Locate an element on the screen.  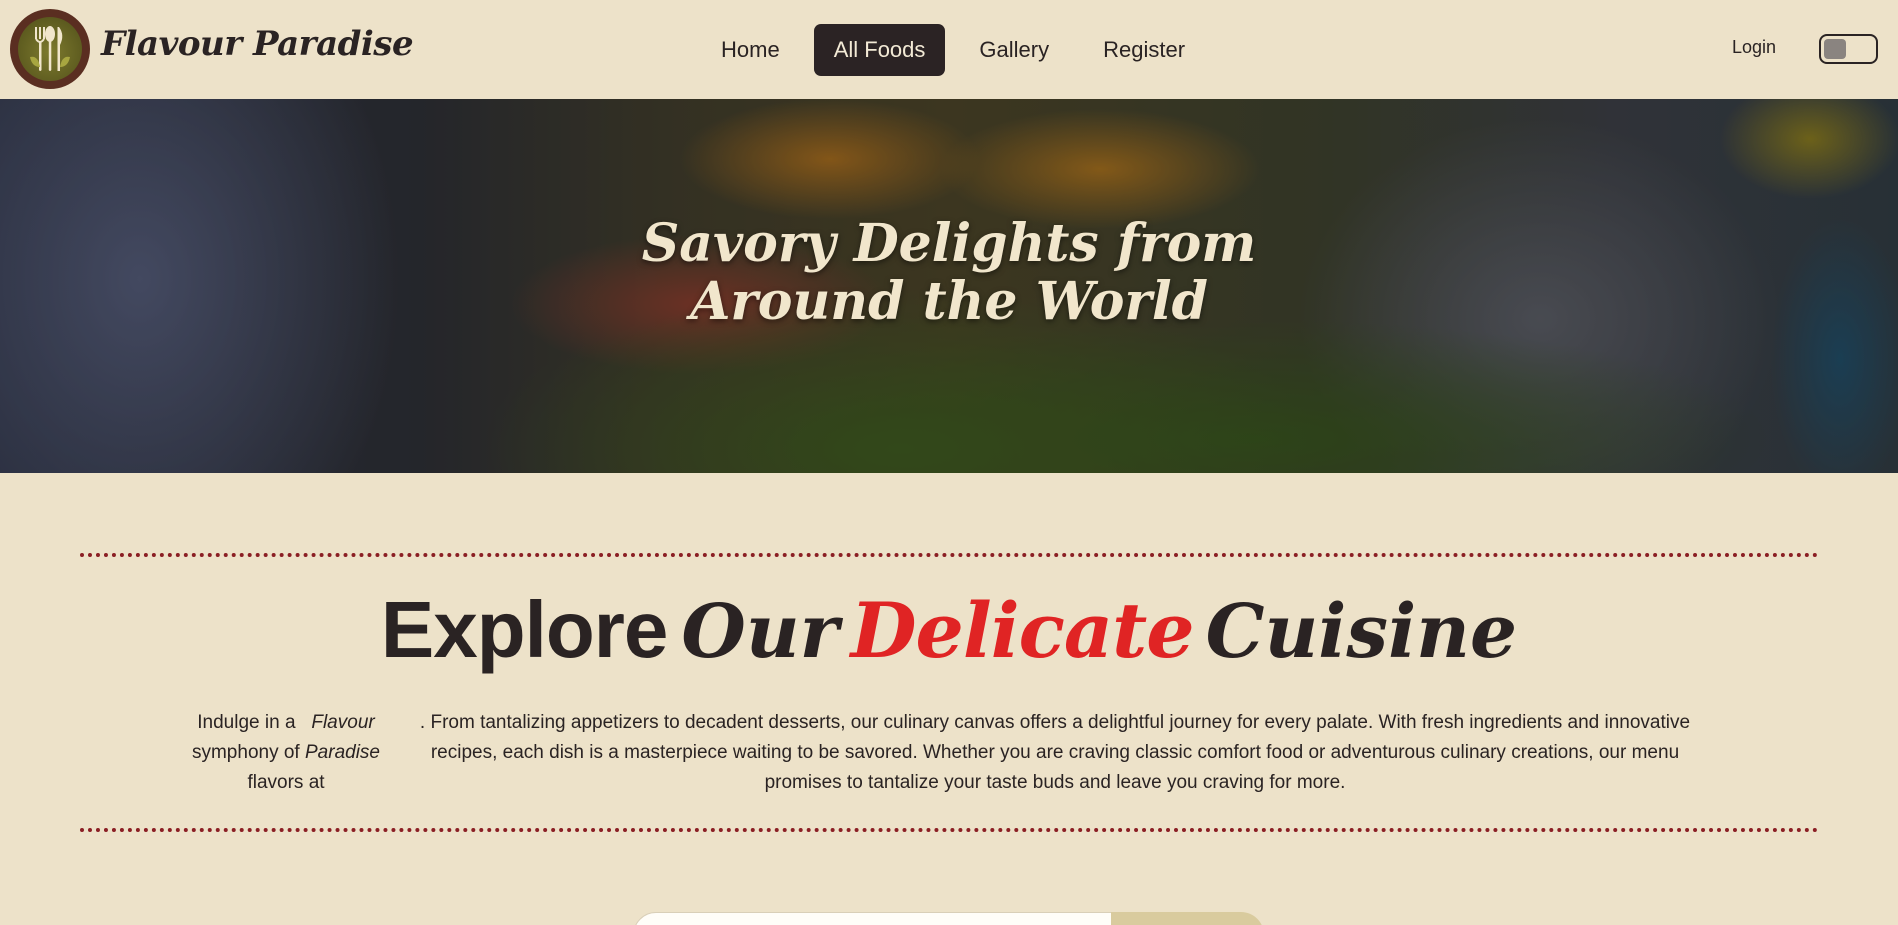
intro-text: Indulge in a is located at coordinates (246, 722).